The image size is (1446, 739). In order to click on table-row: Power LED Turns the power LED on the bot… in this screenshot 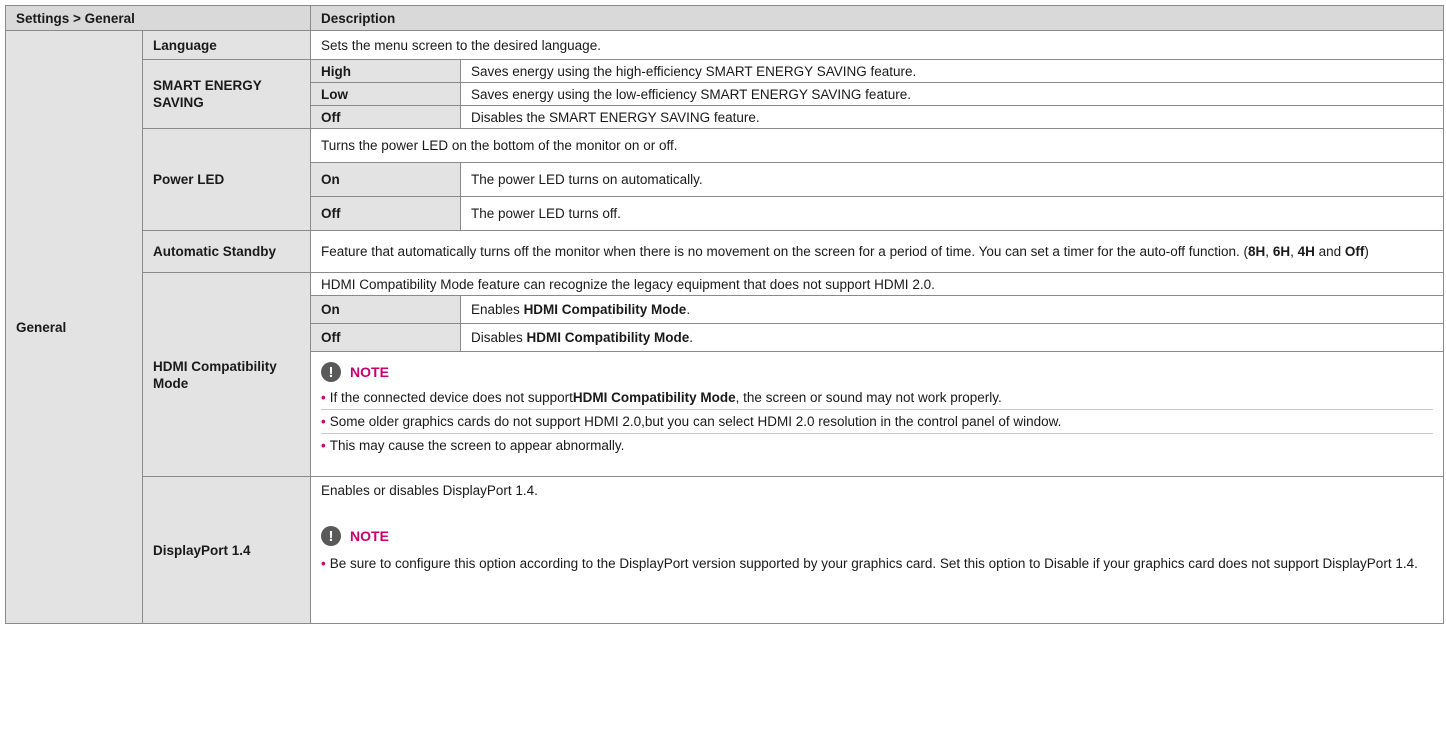, I will do `click(725, 179)`.